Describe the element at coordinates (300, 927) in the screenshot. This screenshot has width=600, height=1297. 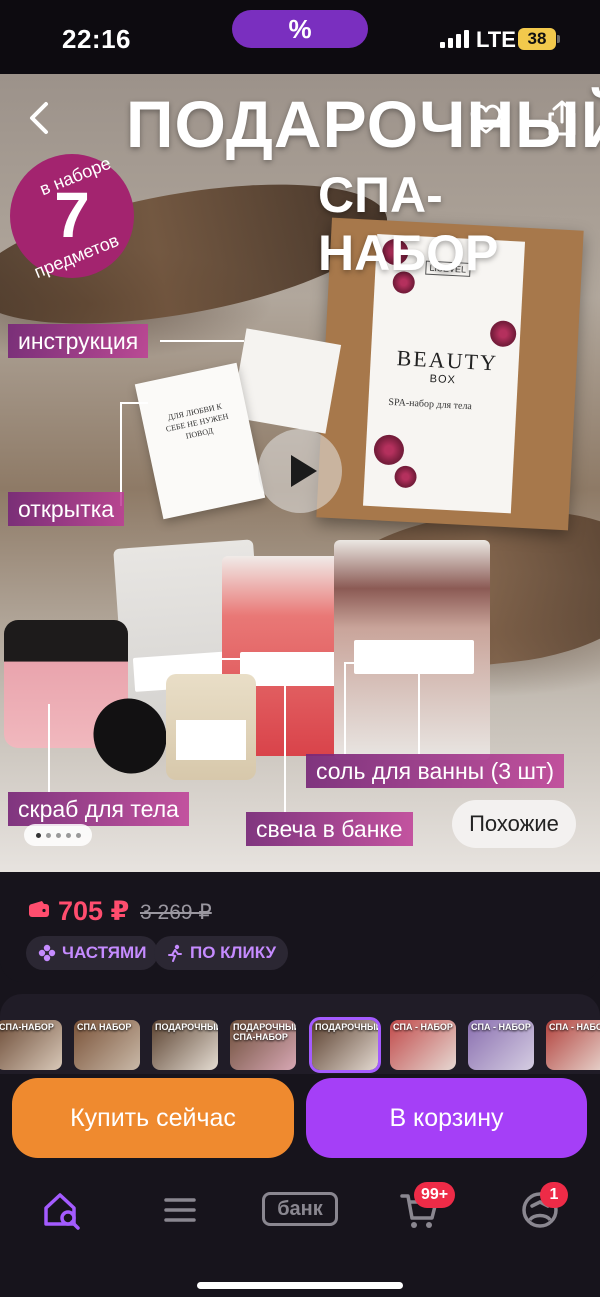
I see `price-panel: 705 ₽ 3 269 ₽ ЧАСТЯМИ ПО КЛИКУ` at that location.